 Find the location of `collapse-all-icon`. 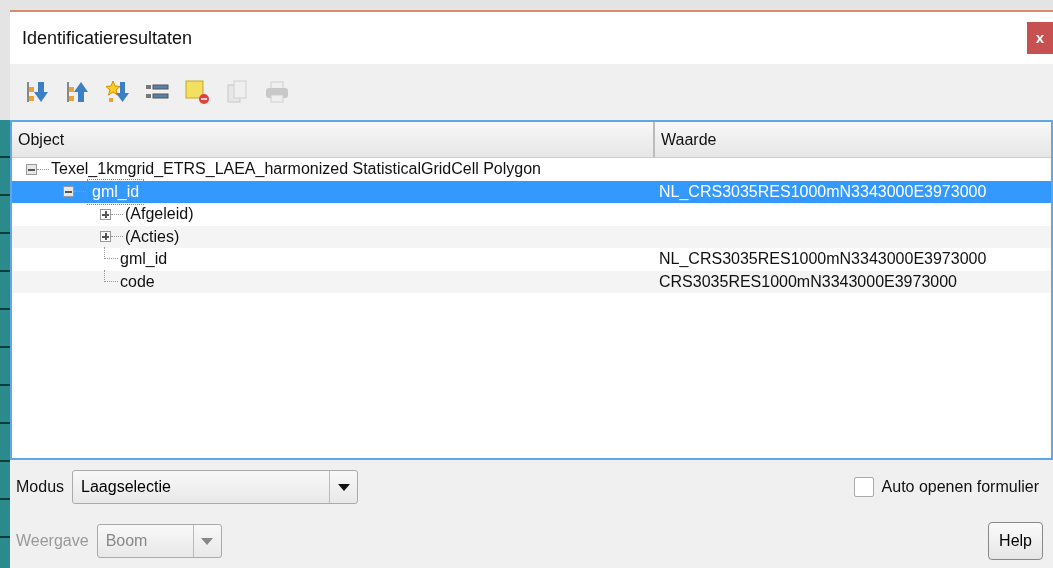

collapse-all-icon is located at coordinates (77, 92).